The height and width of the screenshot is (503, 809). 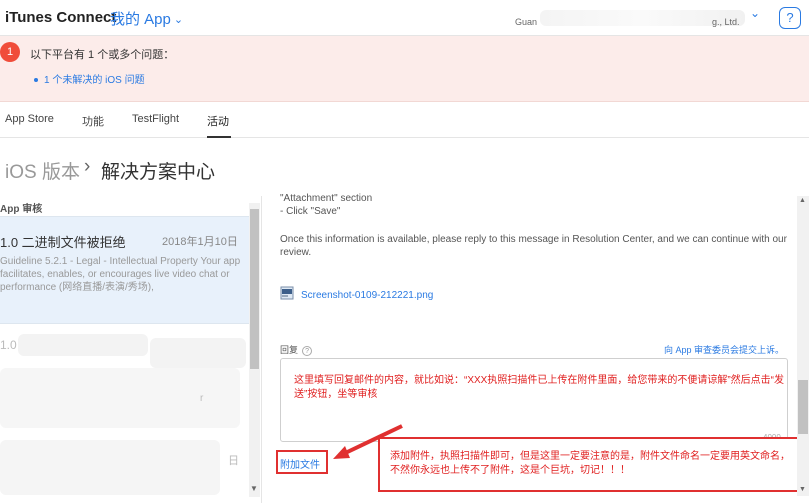 I want to click on my-app-menu: 我的 App ⌄, so click(x=146, y=18).